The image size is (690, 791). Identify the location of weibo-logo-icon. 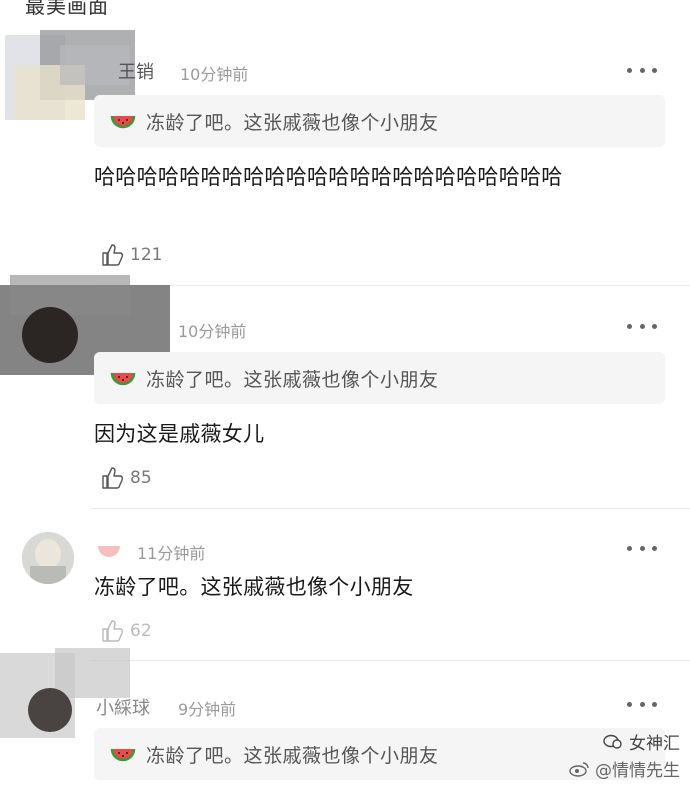
(579, 769).